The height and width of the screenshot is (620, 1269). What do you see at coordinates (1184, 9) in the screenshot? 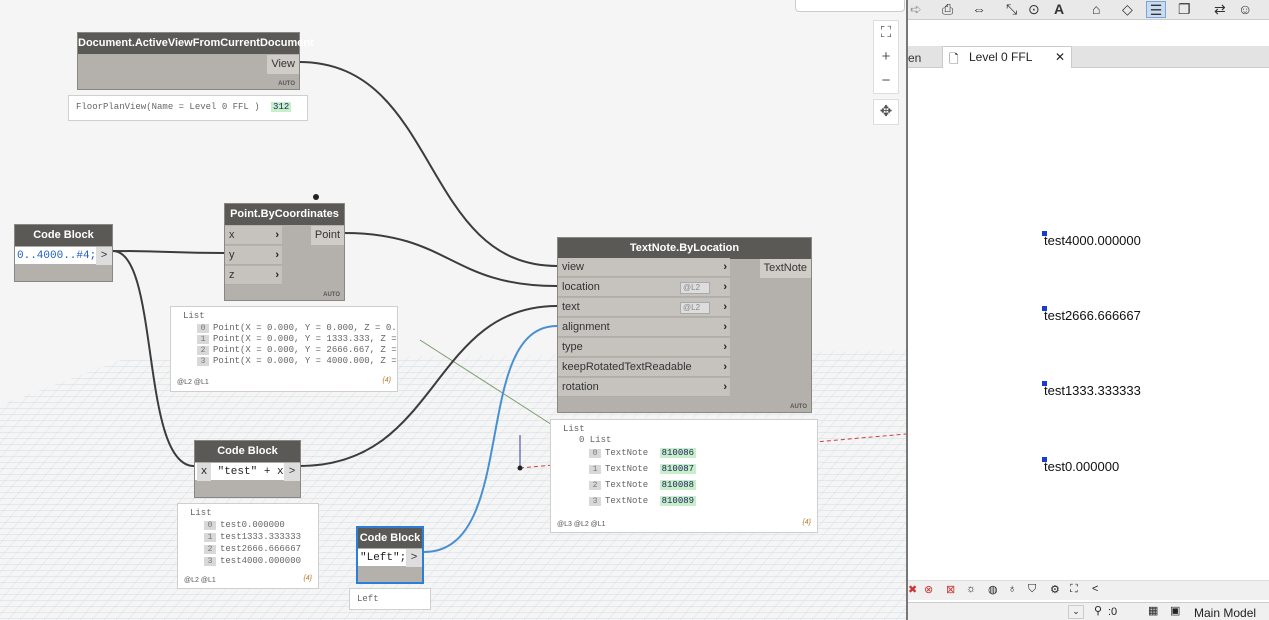
I see `switch-windows-icon: ❐` at bounding box center [1184, 9].